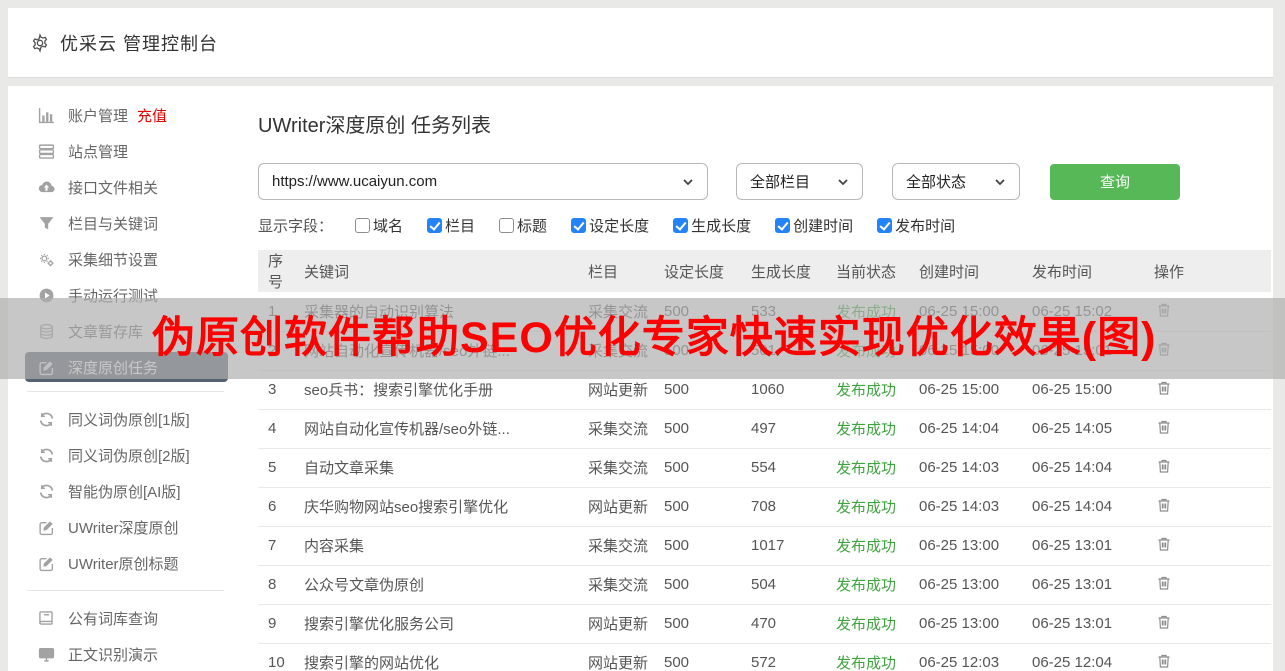  Describe the element at coordinates (667, 225) in the screenshot. I see `field-checkbox-list: 域名 栏目 标题 设定长度 生成长度 创建时间 发布时间` at that location.